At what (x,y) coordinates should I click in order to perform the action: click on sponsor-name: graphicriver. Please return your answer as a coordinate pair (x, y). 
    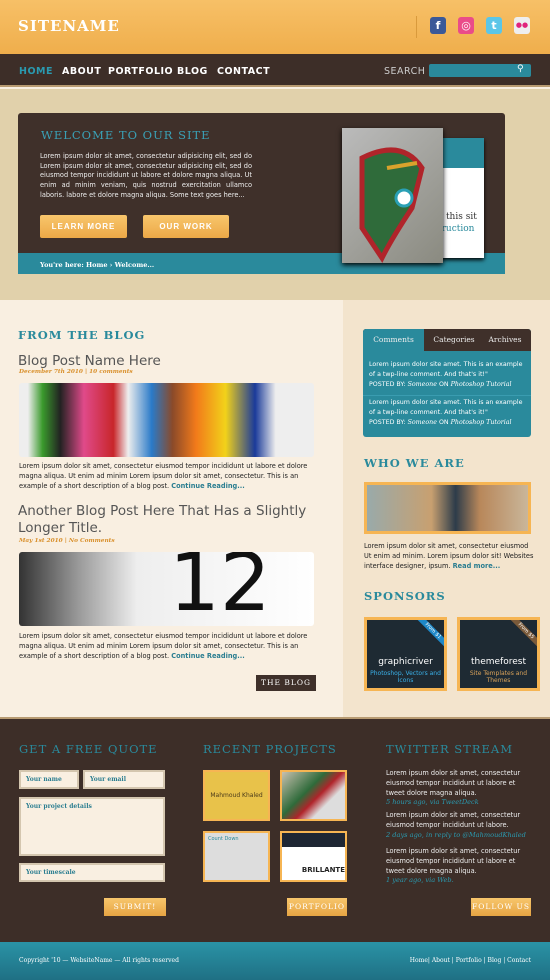
    Looking at the image, I should click on (405, 662).